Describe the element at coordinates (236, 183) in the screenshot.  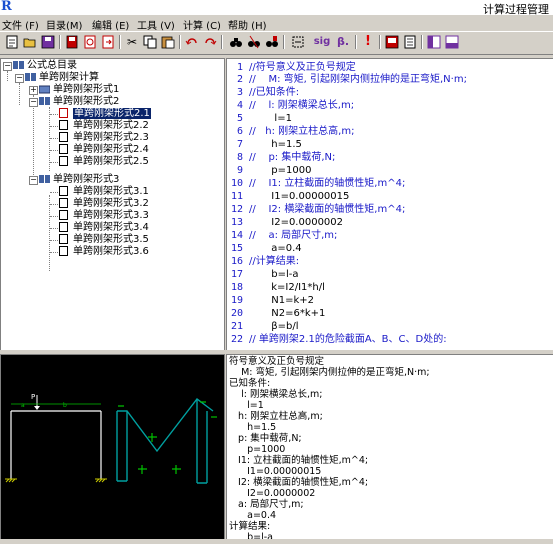
I see `line-number: 10` at that location.